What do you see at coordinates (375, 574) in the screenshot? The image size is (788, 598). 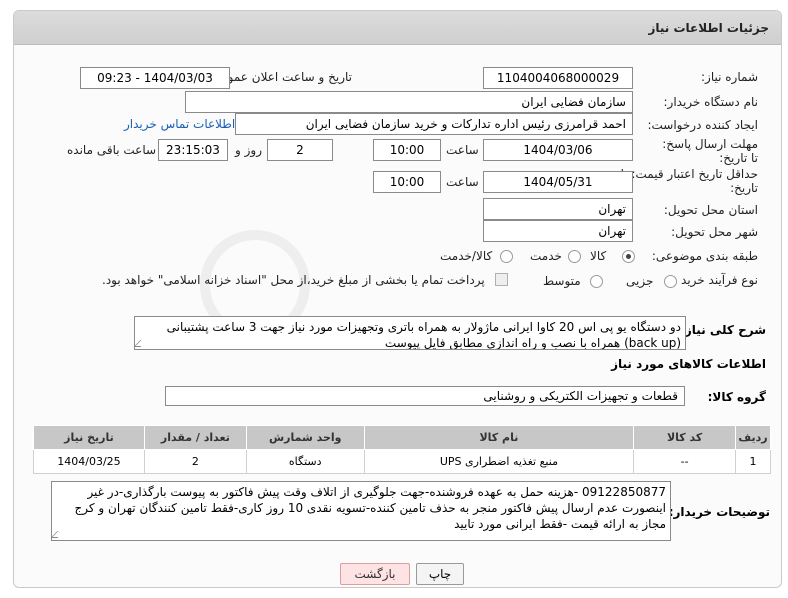 I see `back-button: بازگشت` at bounding box center [375, 574].